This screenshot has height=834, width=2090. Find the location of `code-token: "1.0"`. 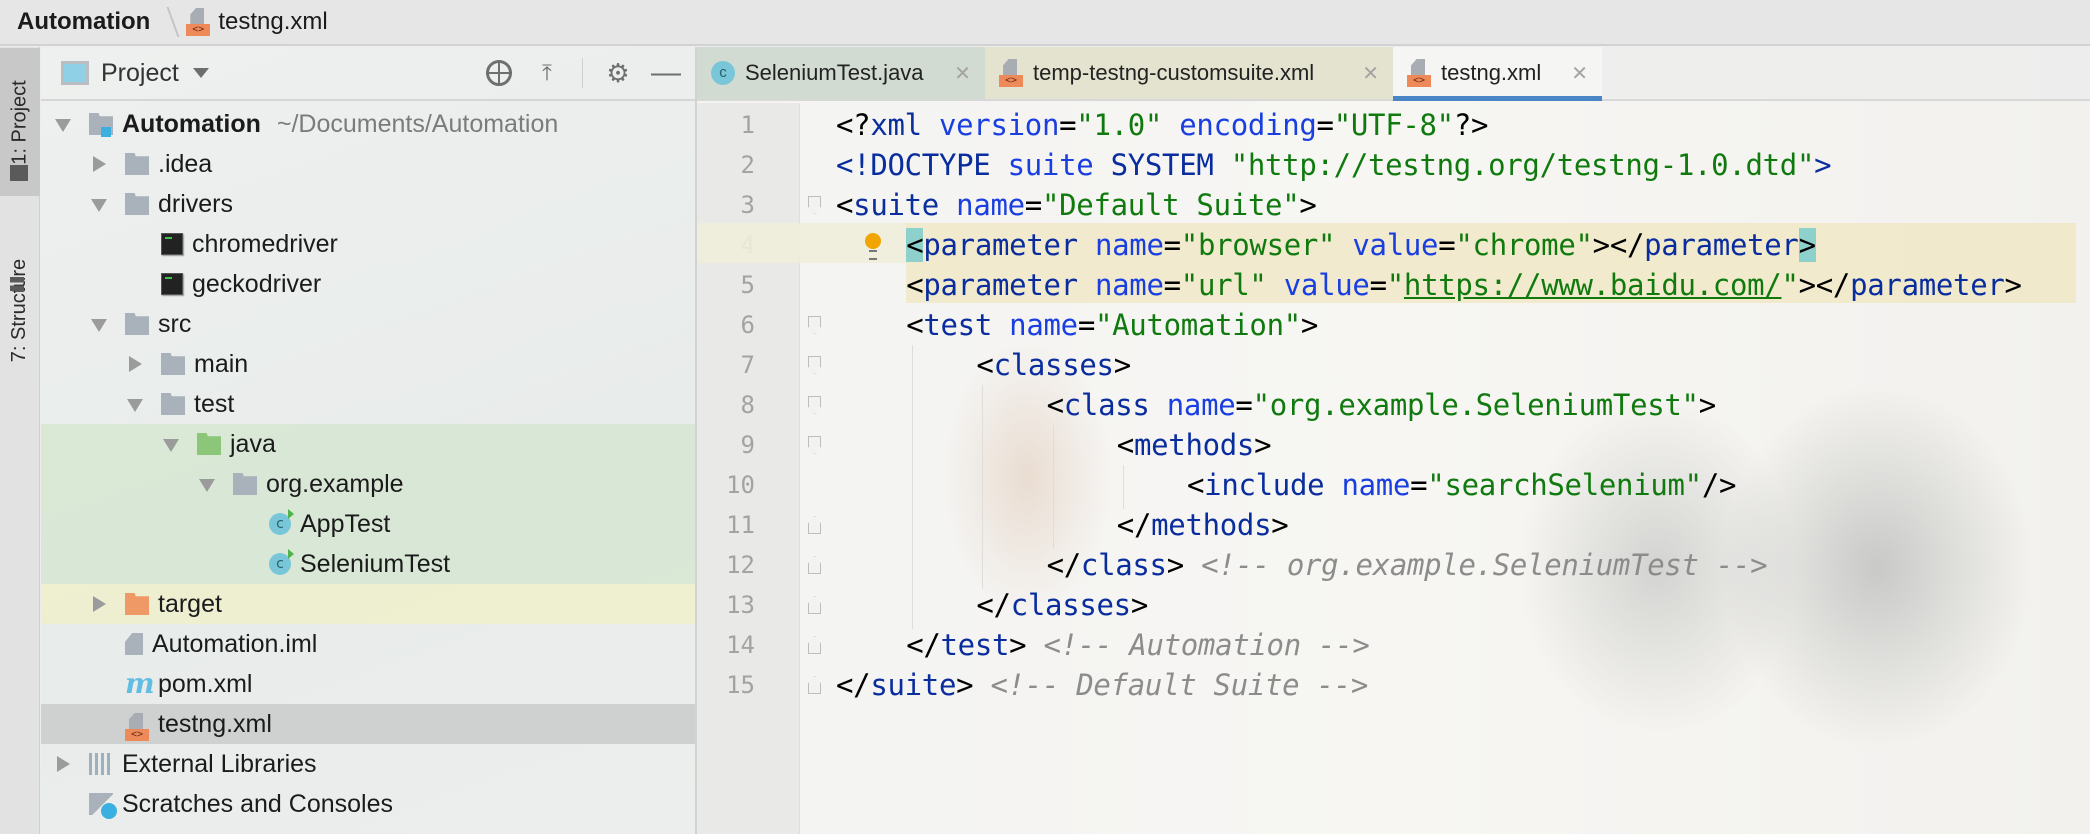

code-token: "1.0" is located at coordinates (1119, 125).